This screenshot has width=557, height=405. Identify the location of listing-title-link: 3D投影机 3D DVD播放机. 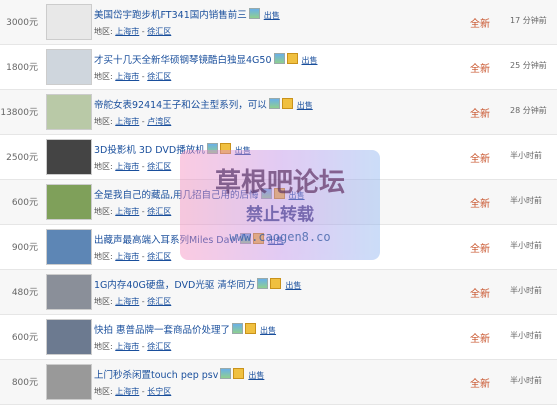
(149, 150).